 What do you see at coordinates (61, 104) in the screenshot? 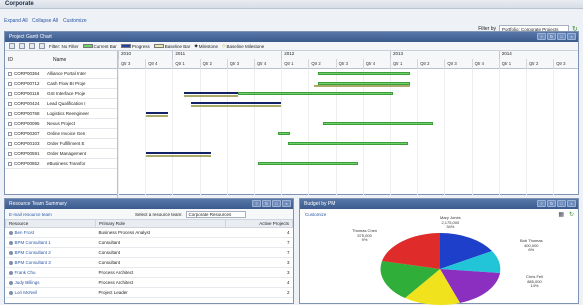
I see `gantt-row: CORP00424 Lead Qualification I` at bounding box center [61, 104].